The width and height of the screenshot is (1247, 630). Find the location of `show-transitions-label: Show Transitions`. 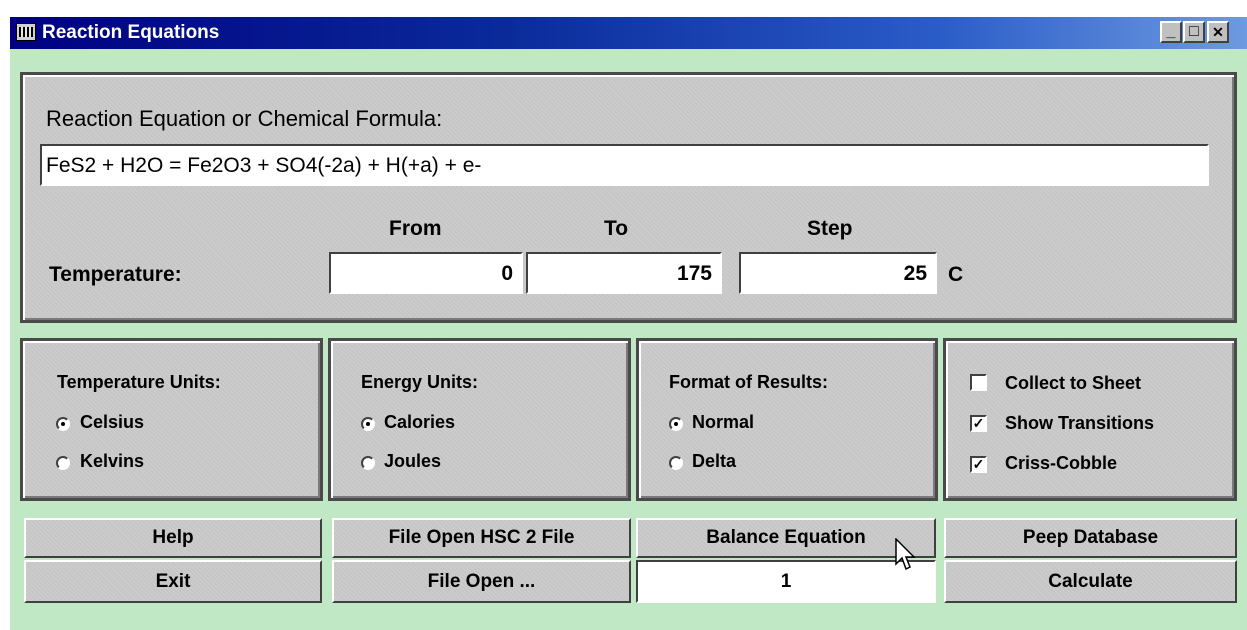

show-transitions-label: Show Transitions is located at coordinates (1079, 423).